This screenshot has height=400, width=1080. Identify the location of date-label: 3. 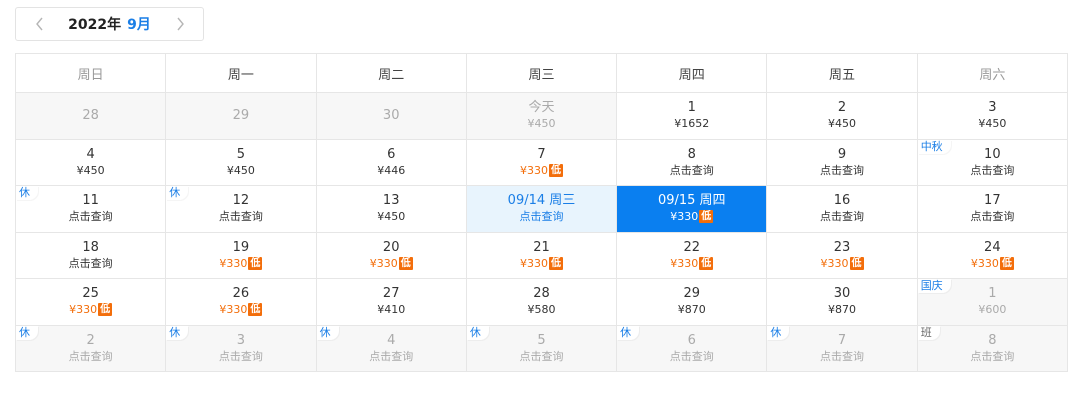
(241, 340).